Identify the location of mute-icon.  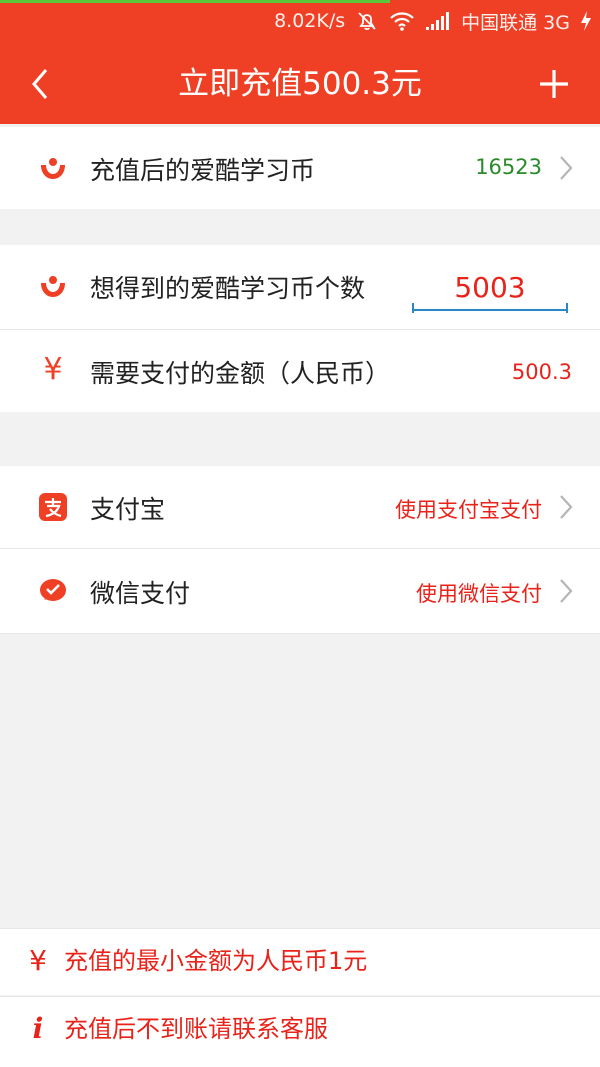
(367, 21).